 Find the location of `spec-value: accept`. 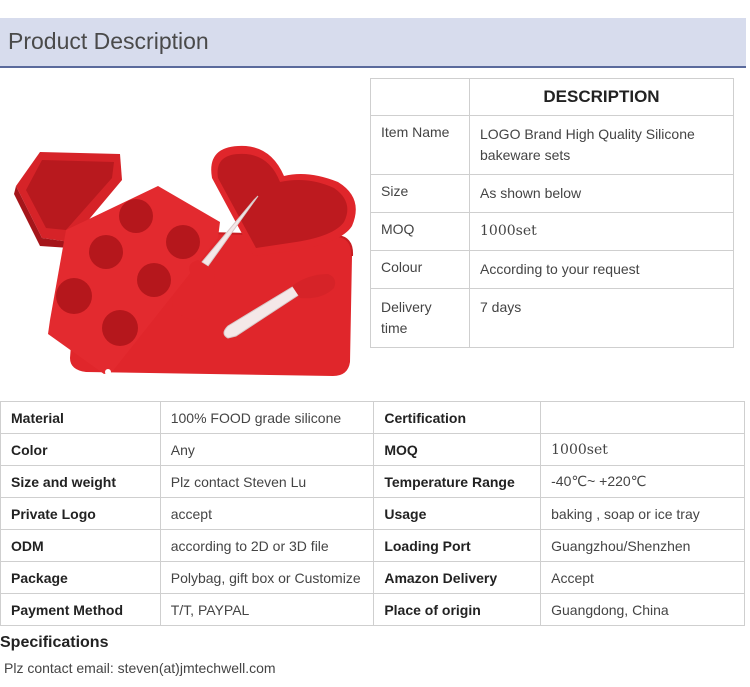

spec-value: accept is located at coordinates (267, 513).